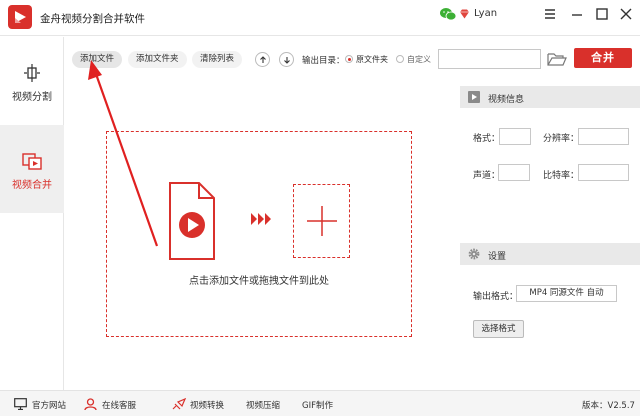 This screenshot has width=640, height=416. I want to click on resolution-field, so click(603, 136).